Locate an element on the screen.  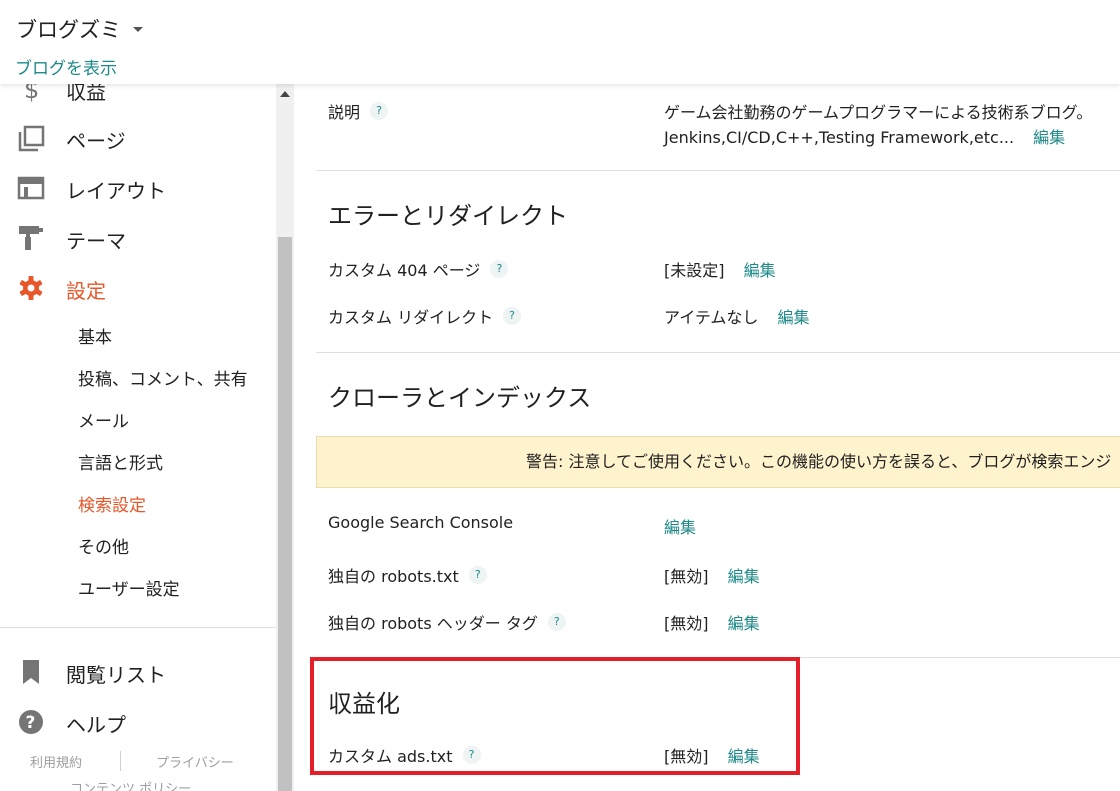
gsc-label: Google Search Console is located at coordinates (421, 522).